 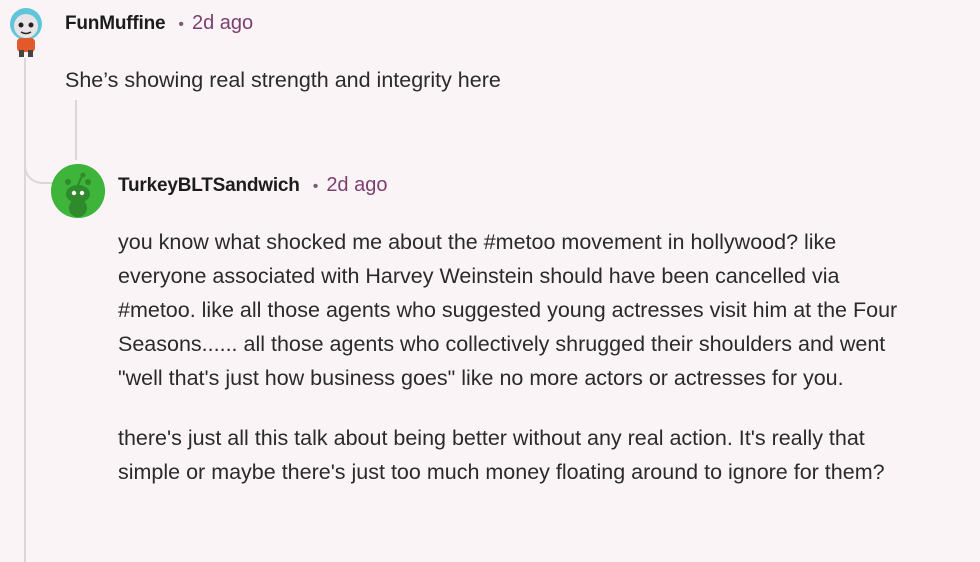 I want to click on comment-header: FunMuffine • 2d ago, so click(x=159, y=23).